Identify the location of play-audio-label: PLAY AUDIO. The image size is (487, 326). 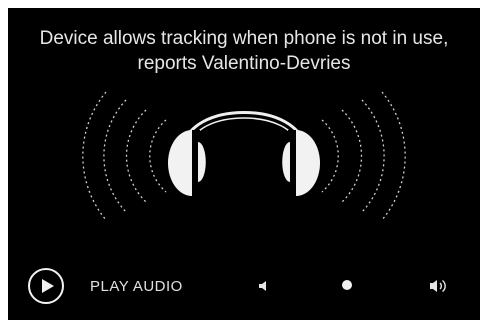
(136, 286).